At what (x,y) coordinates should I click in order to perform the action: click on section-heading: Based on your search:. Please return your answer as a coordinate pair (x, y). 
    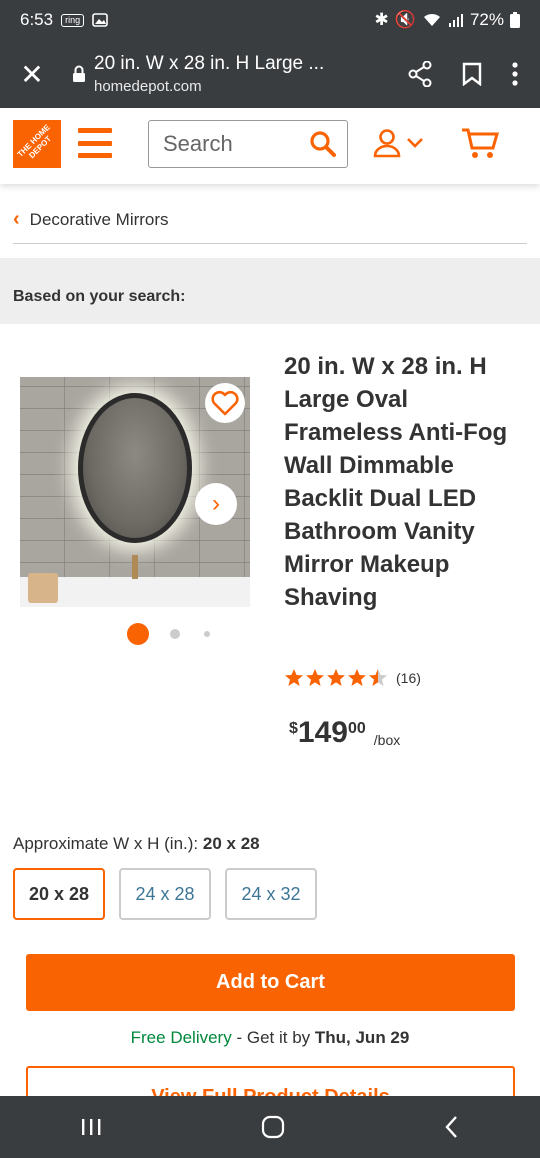
    Looking at the image, I should click on (99, 296).